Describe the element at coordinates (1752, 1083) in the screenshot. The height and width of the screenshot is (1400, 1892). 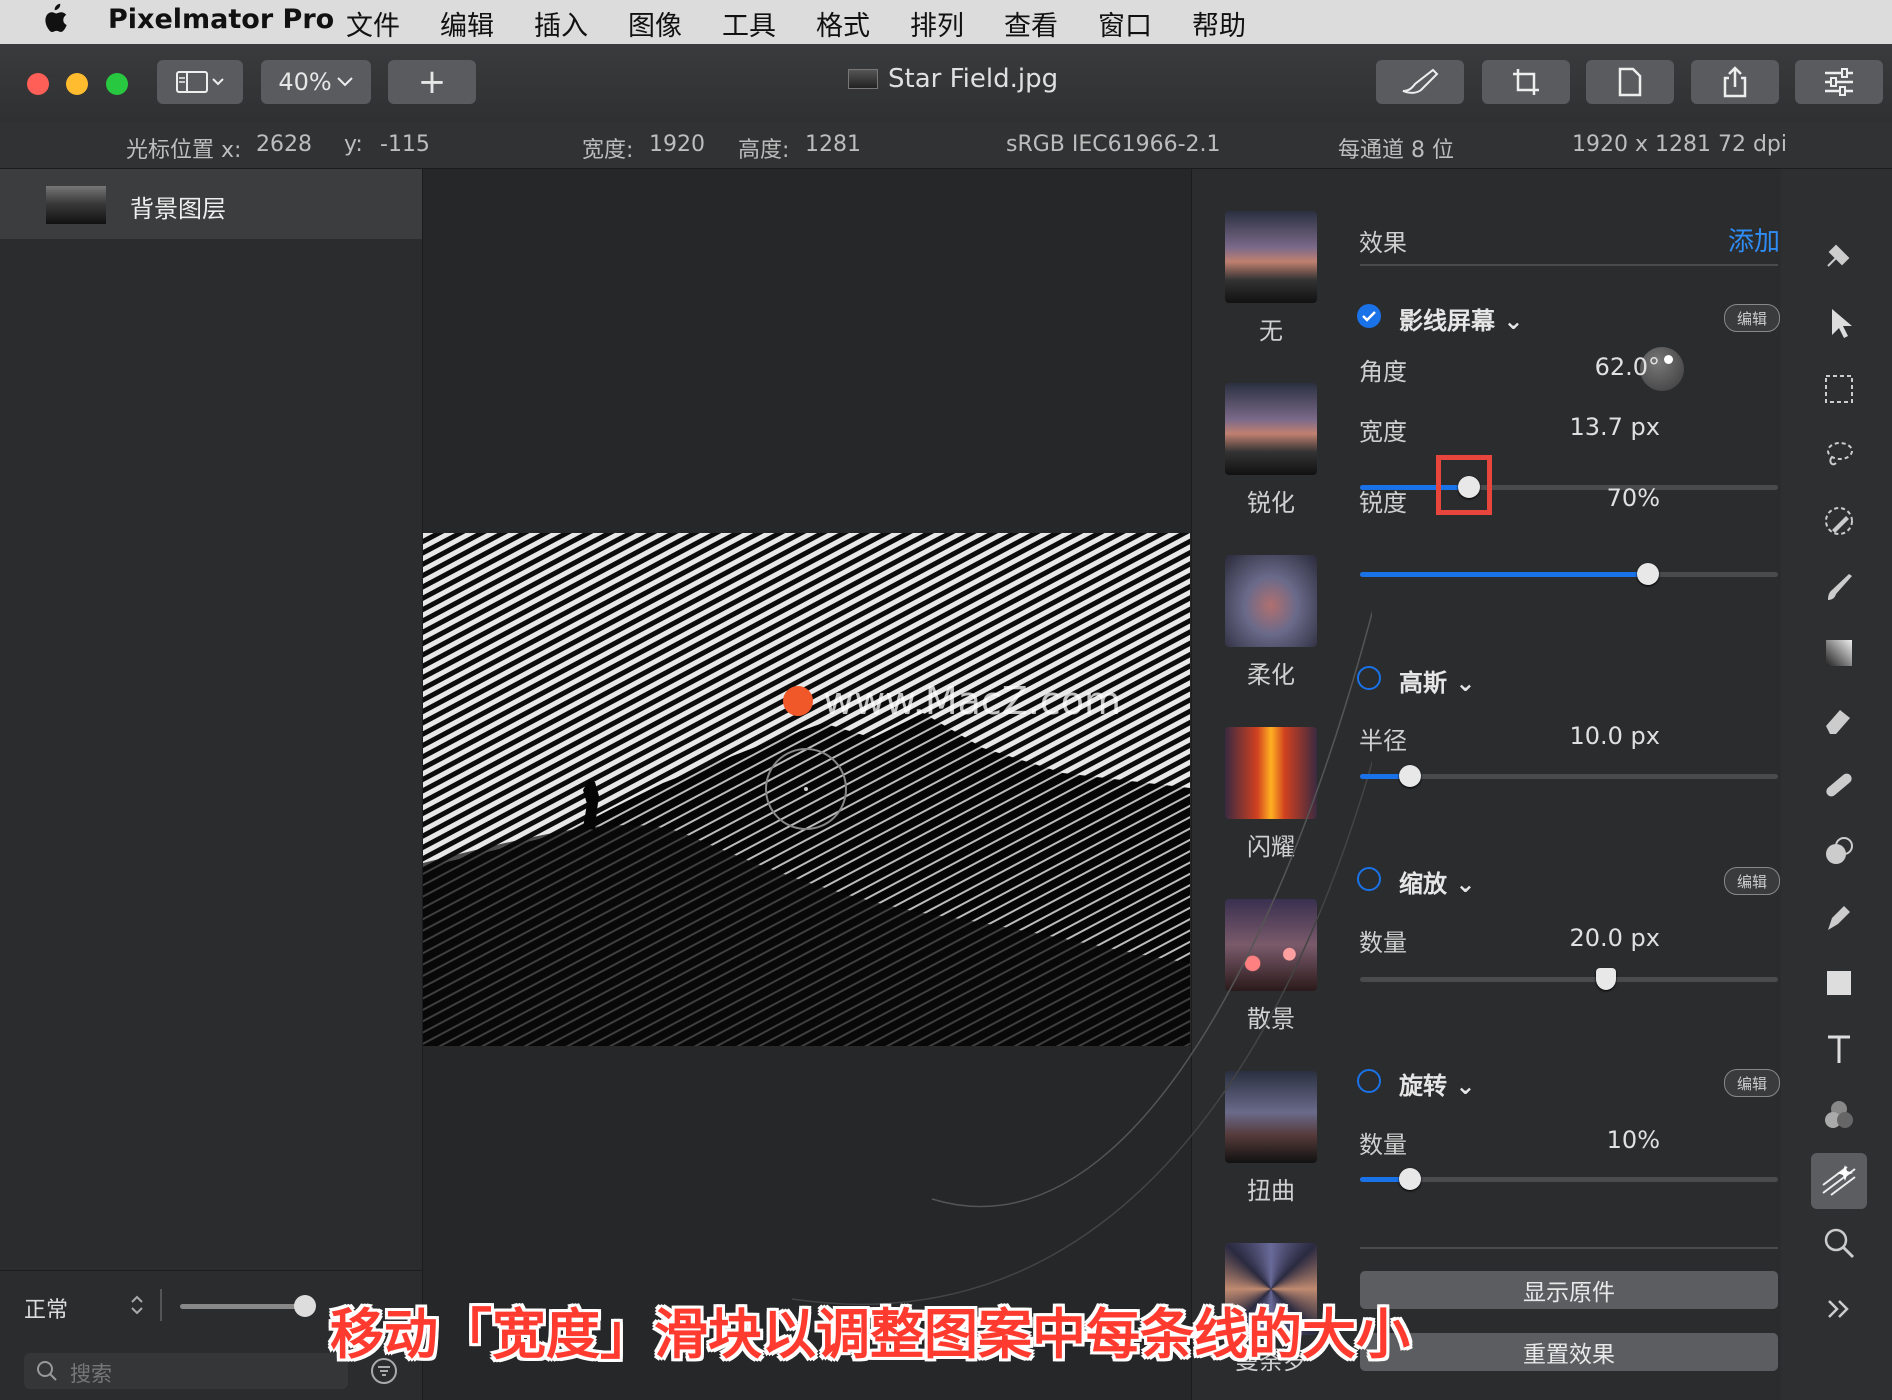
I see `twirl-edit-button: 编辑` at that location.